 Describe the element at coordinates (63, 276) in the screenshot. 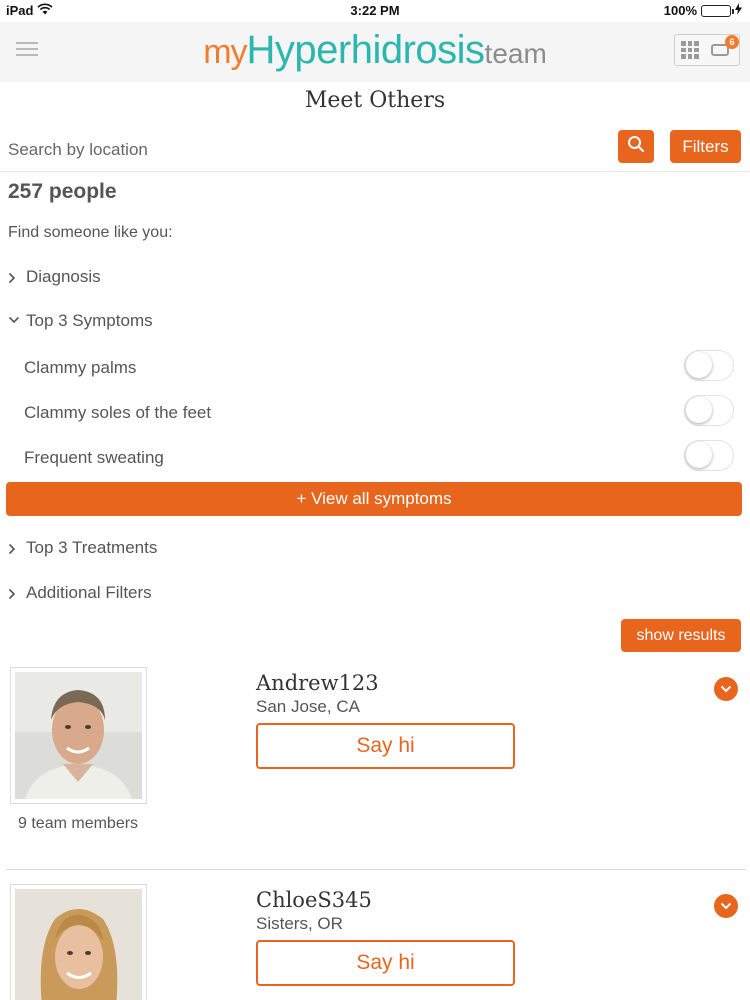

I see `filter-diagnosis-label: Diagnosis` at that location.